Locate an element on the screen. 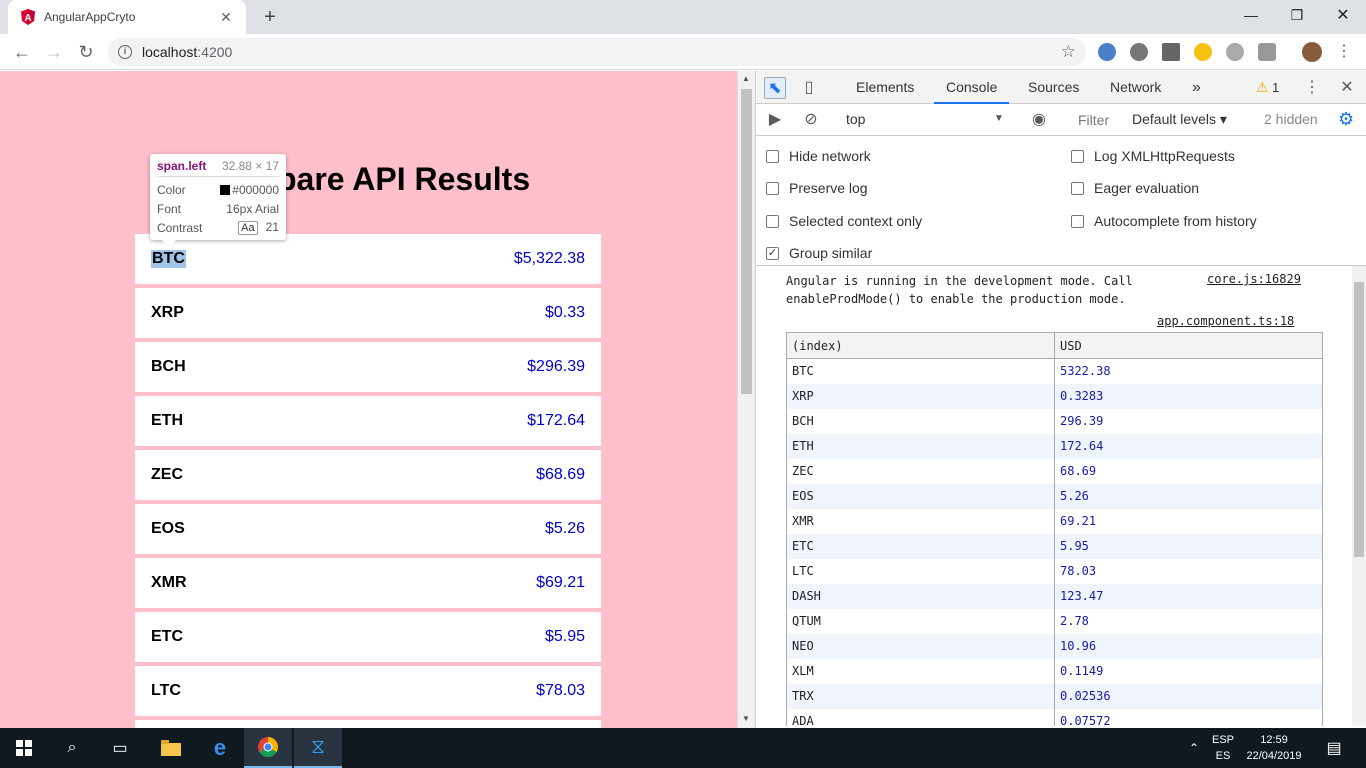 This screenshot has width=1366, height=768. console-scrollbar is located at coordinates (1359, 496).